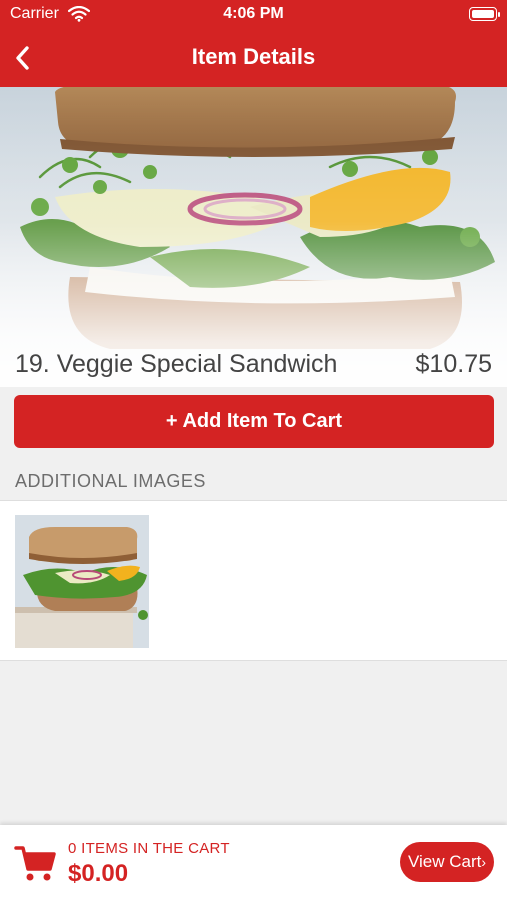 The image size is (507, 900). I want to click on battery-icon, so click(484, 14).